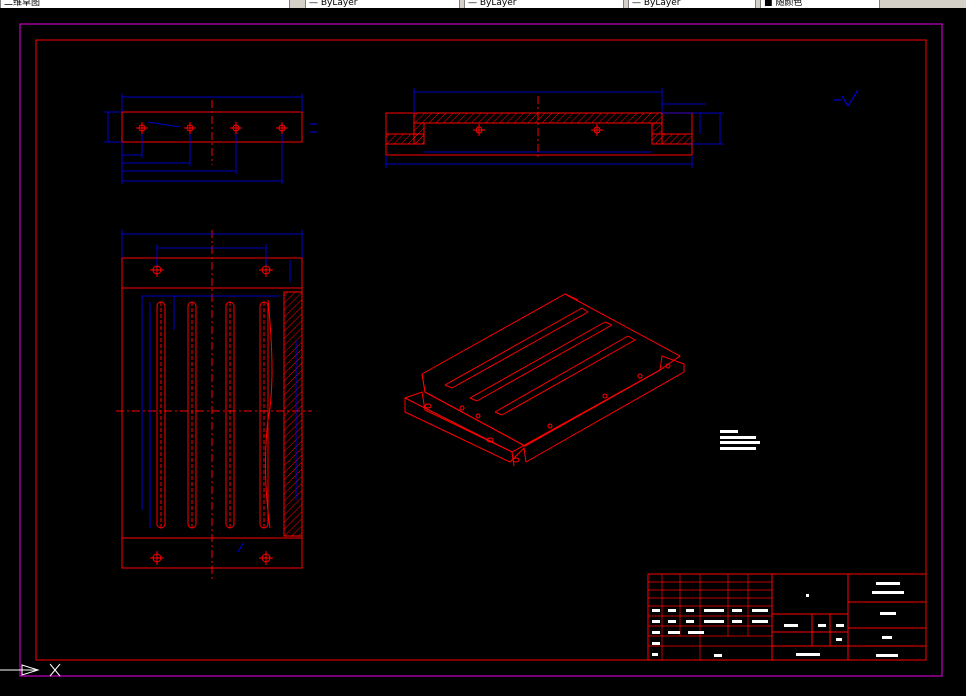 This screenshot has width=966, height=696. I want to click on front-view-dimensions, so click(554, 128).